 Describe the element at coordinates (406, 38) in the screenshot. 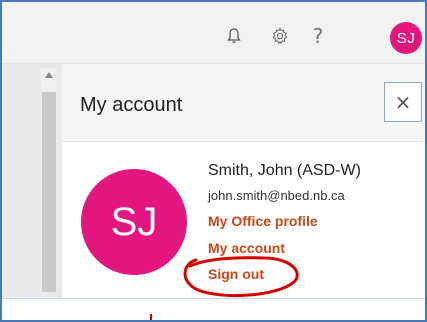

I see `account-avatar-button: SJ` at that location.